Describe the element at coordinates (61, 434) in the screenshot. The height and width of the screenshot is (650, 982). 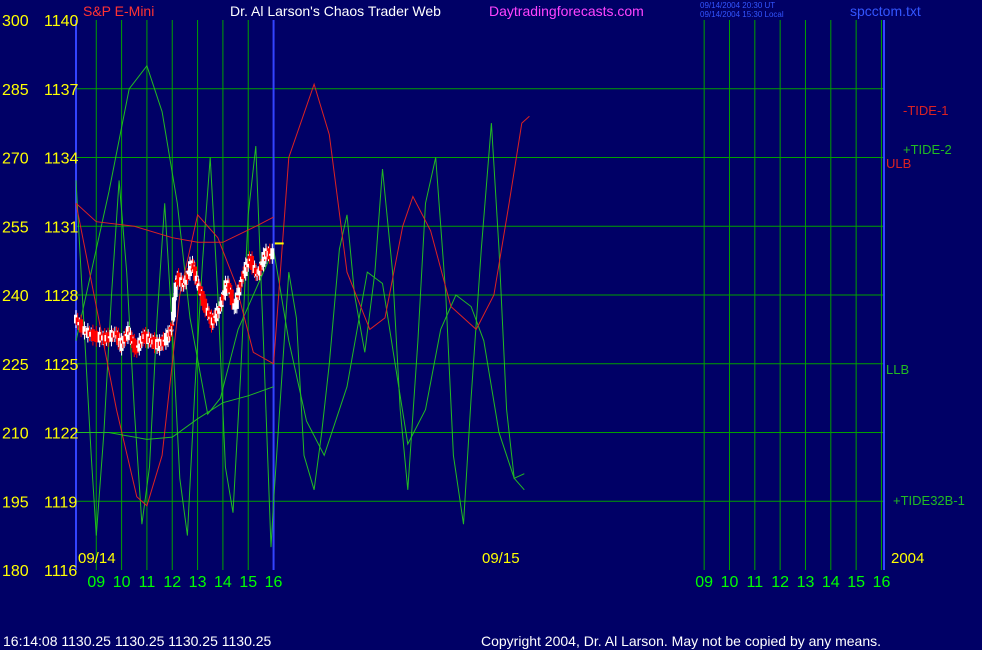
I see `y-tick-label-price: 1122` at that location.